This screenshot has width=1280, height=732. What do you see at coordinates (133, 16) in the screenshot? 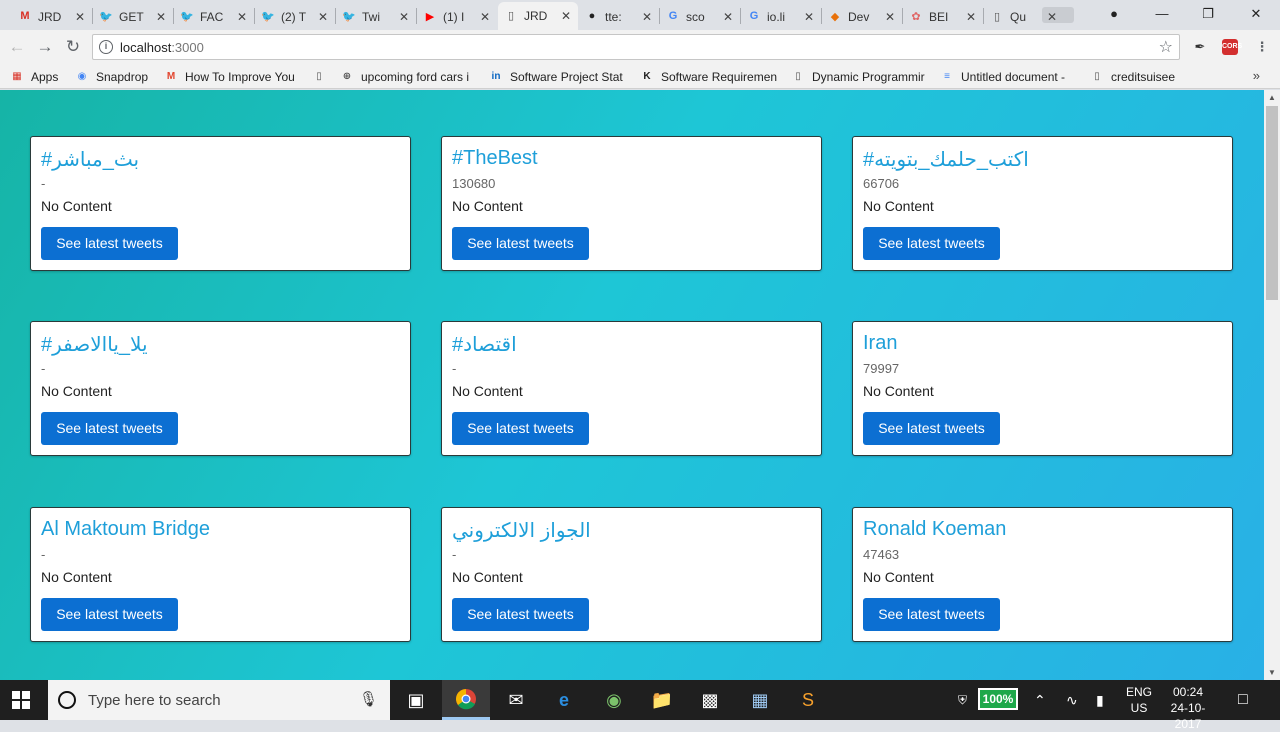
I see `browser-tab: 🐦 GET ✕` at bounding box center [133, 16].